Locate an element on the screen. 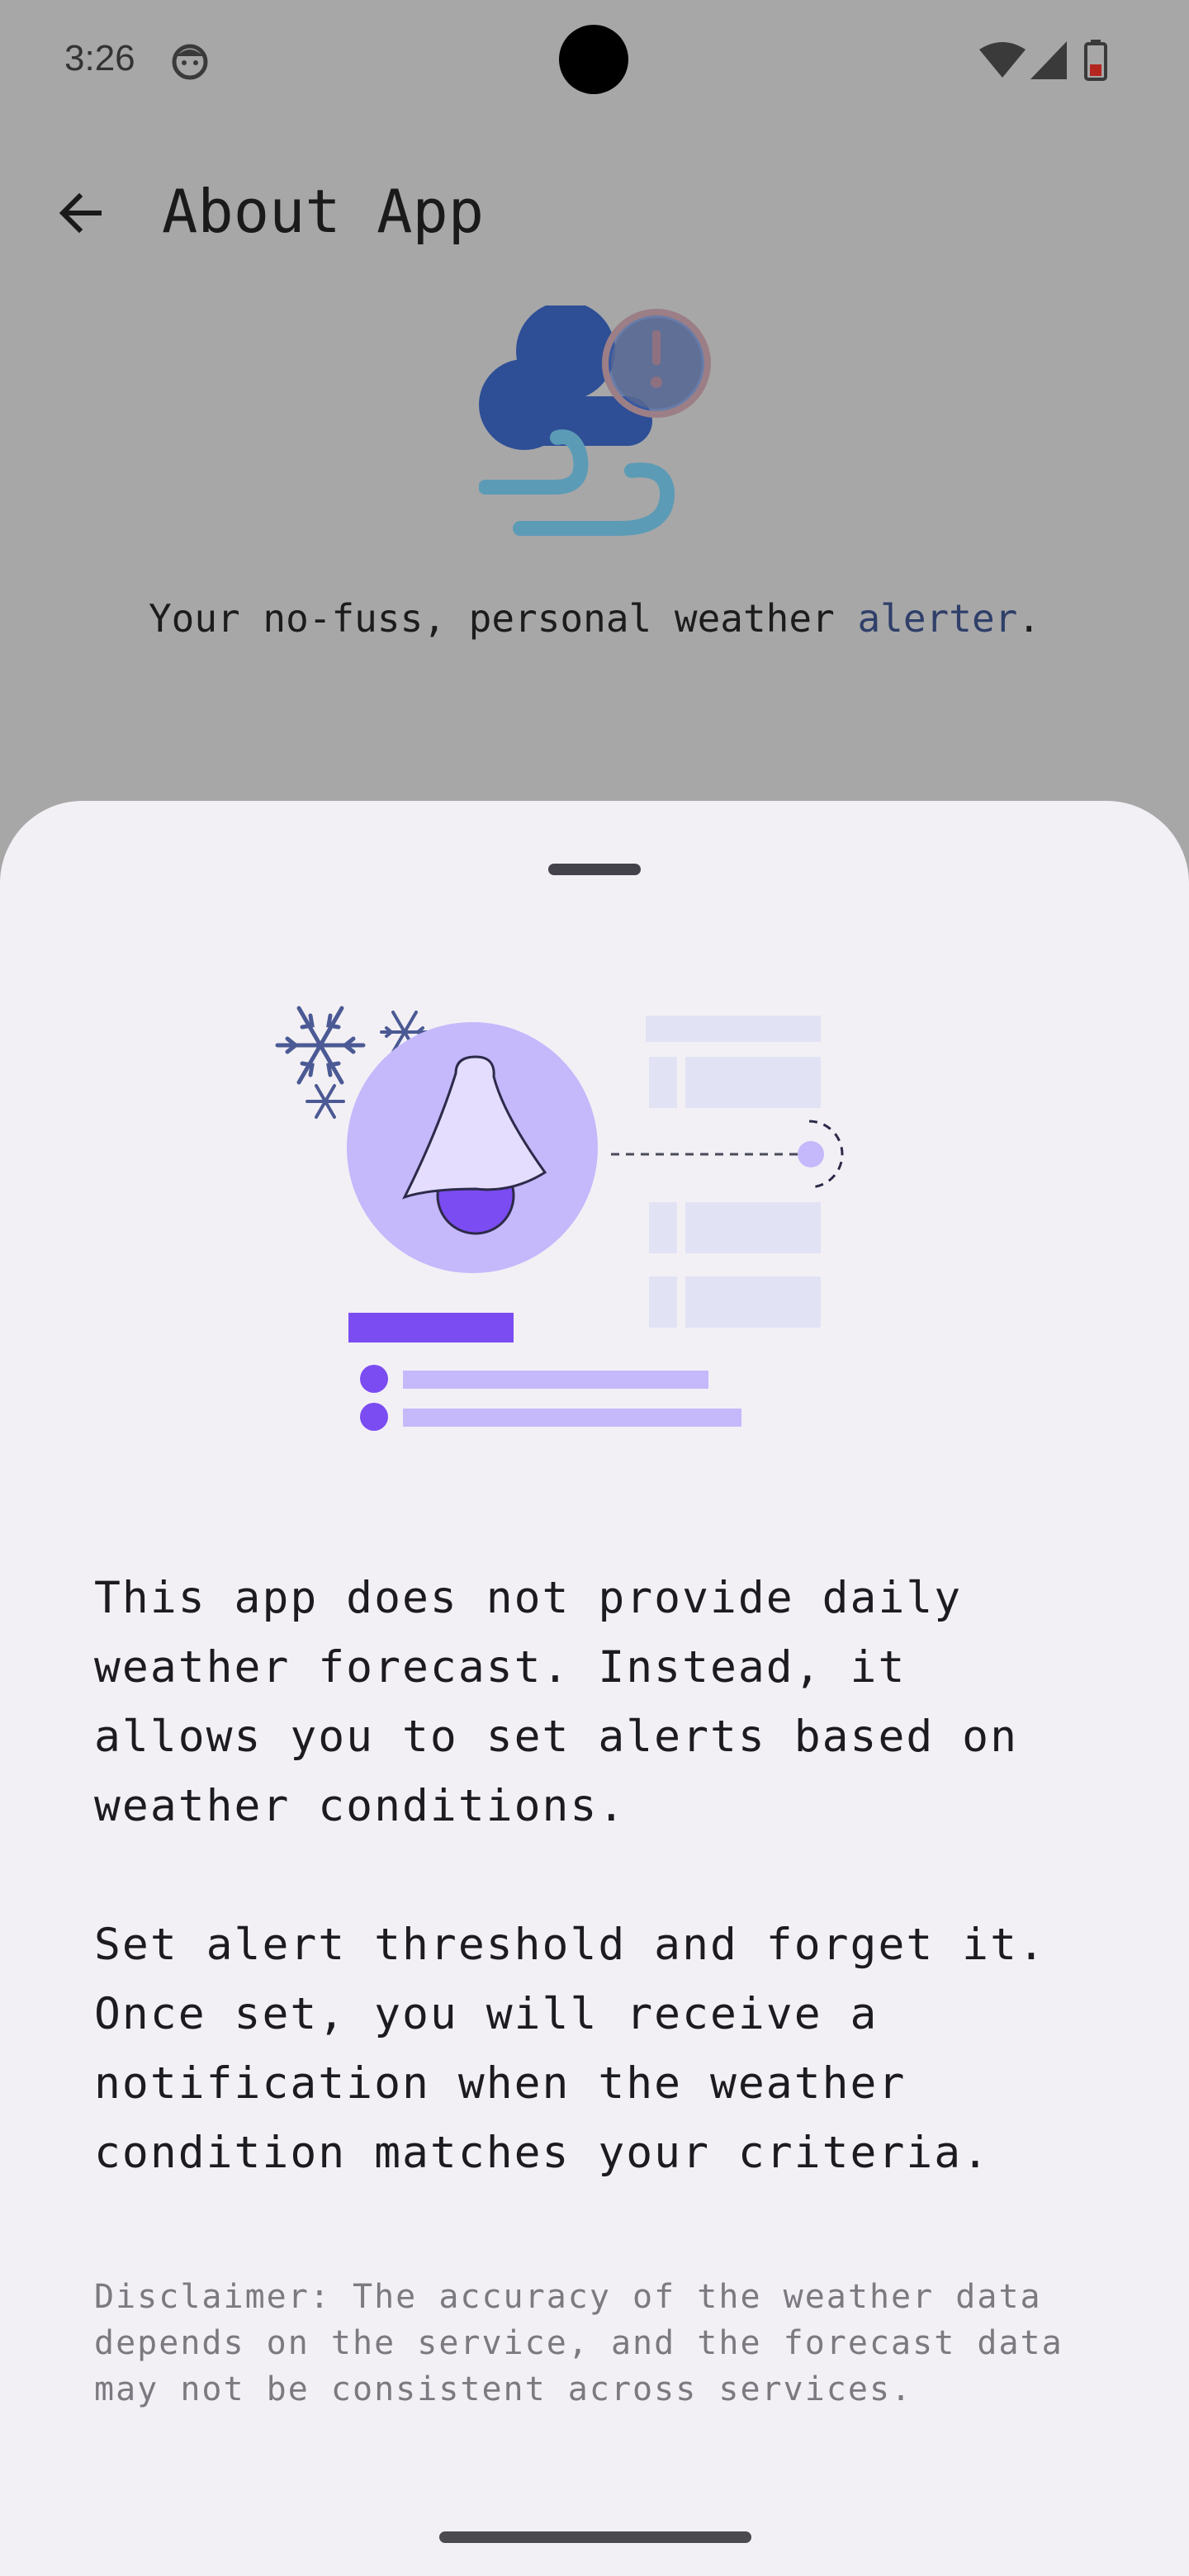 Image resolution: width=1189 pixels, height=2576 pixels. notification-bell-illustration is located at coordinates (559, 1218).